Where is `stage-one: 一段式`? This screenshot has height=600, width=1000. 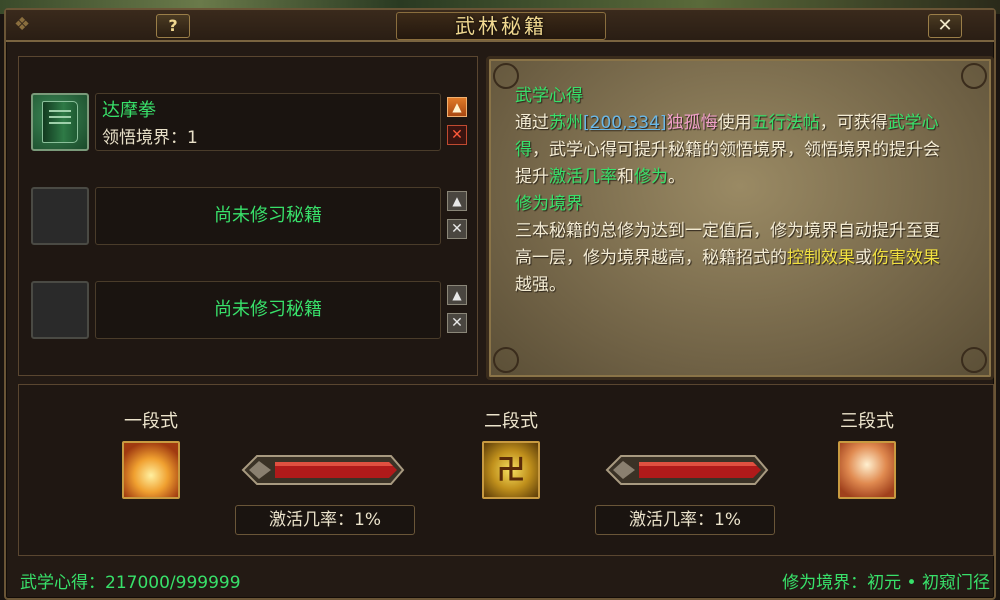 stage-one: 一段式 is located at coordinates (151, 453).